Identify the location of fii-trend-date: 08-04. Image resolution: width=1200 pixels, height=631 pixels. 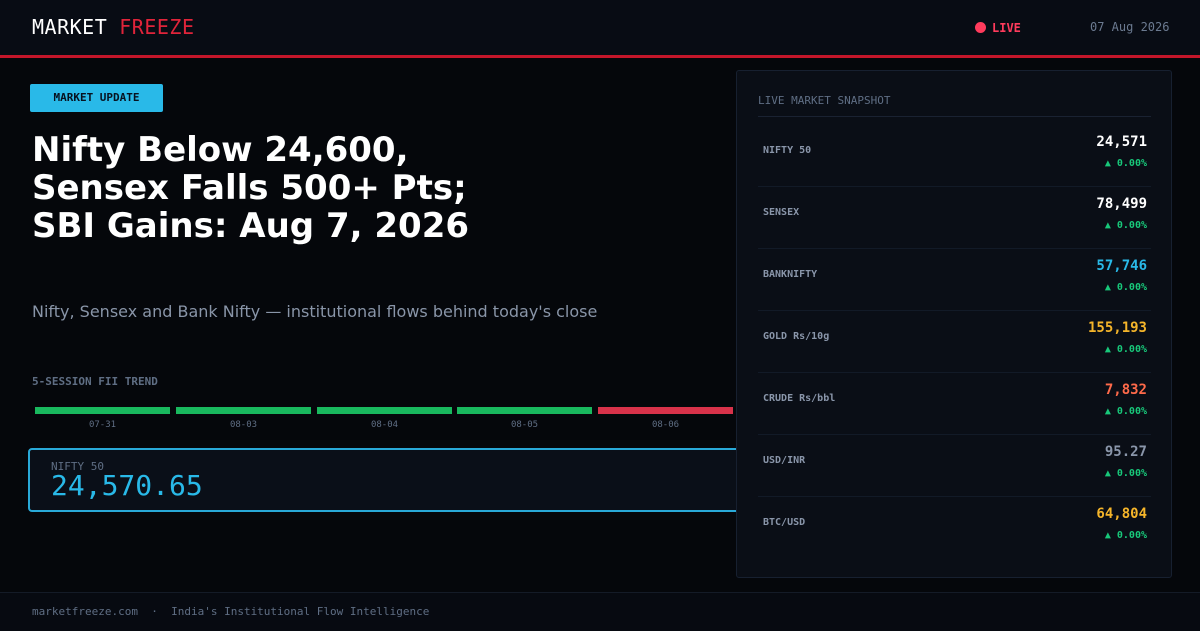
(384, 425).